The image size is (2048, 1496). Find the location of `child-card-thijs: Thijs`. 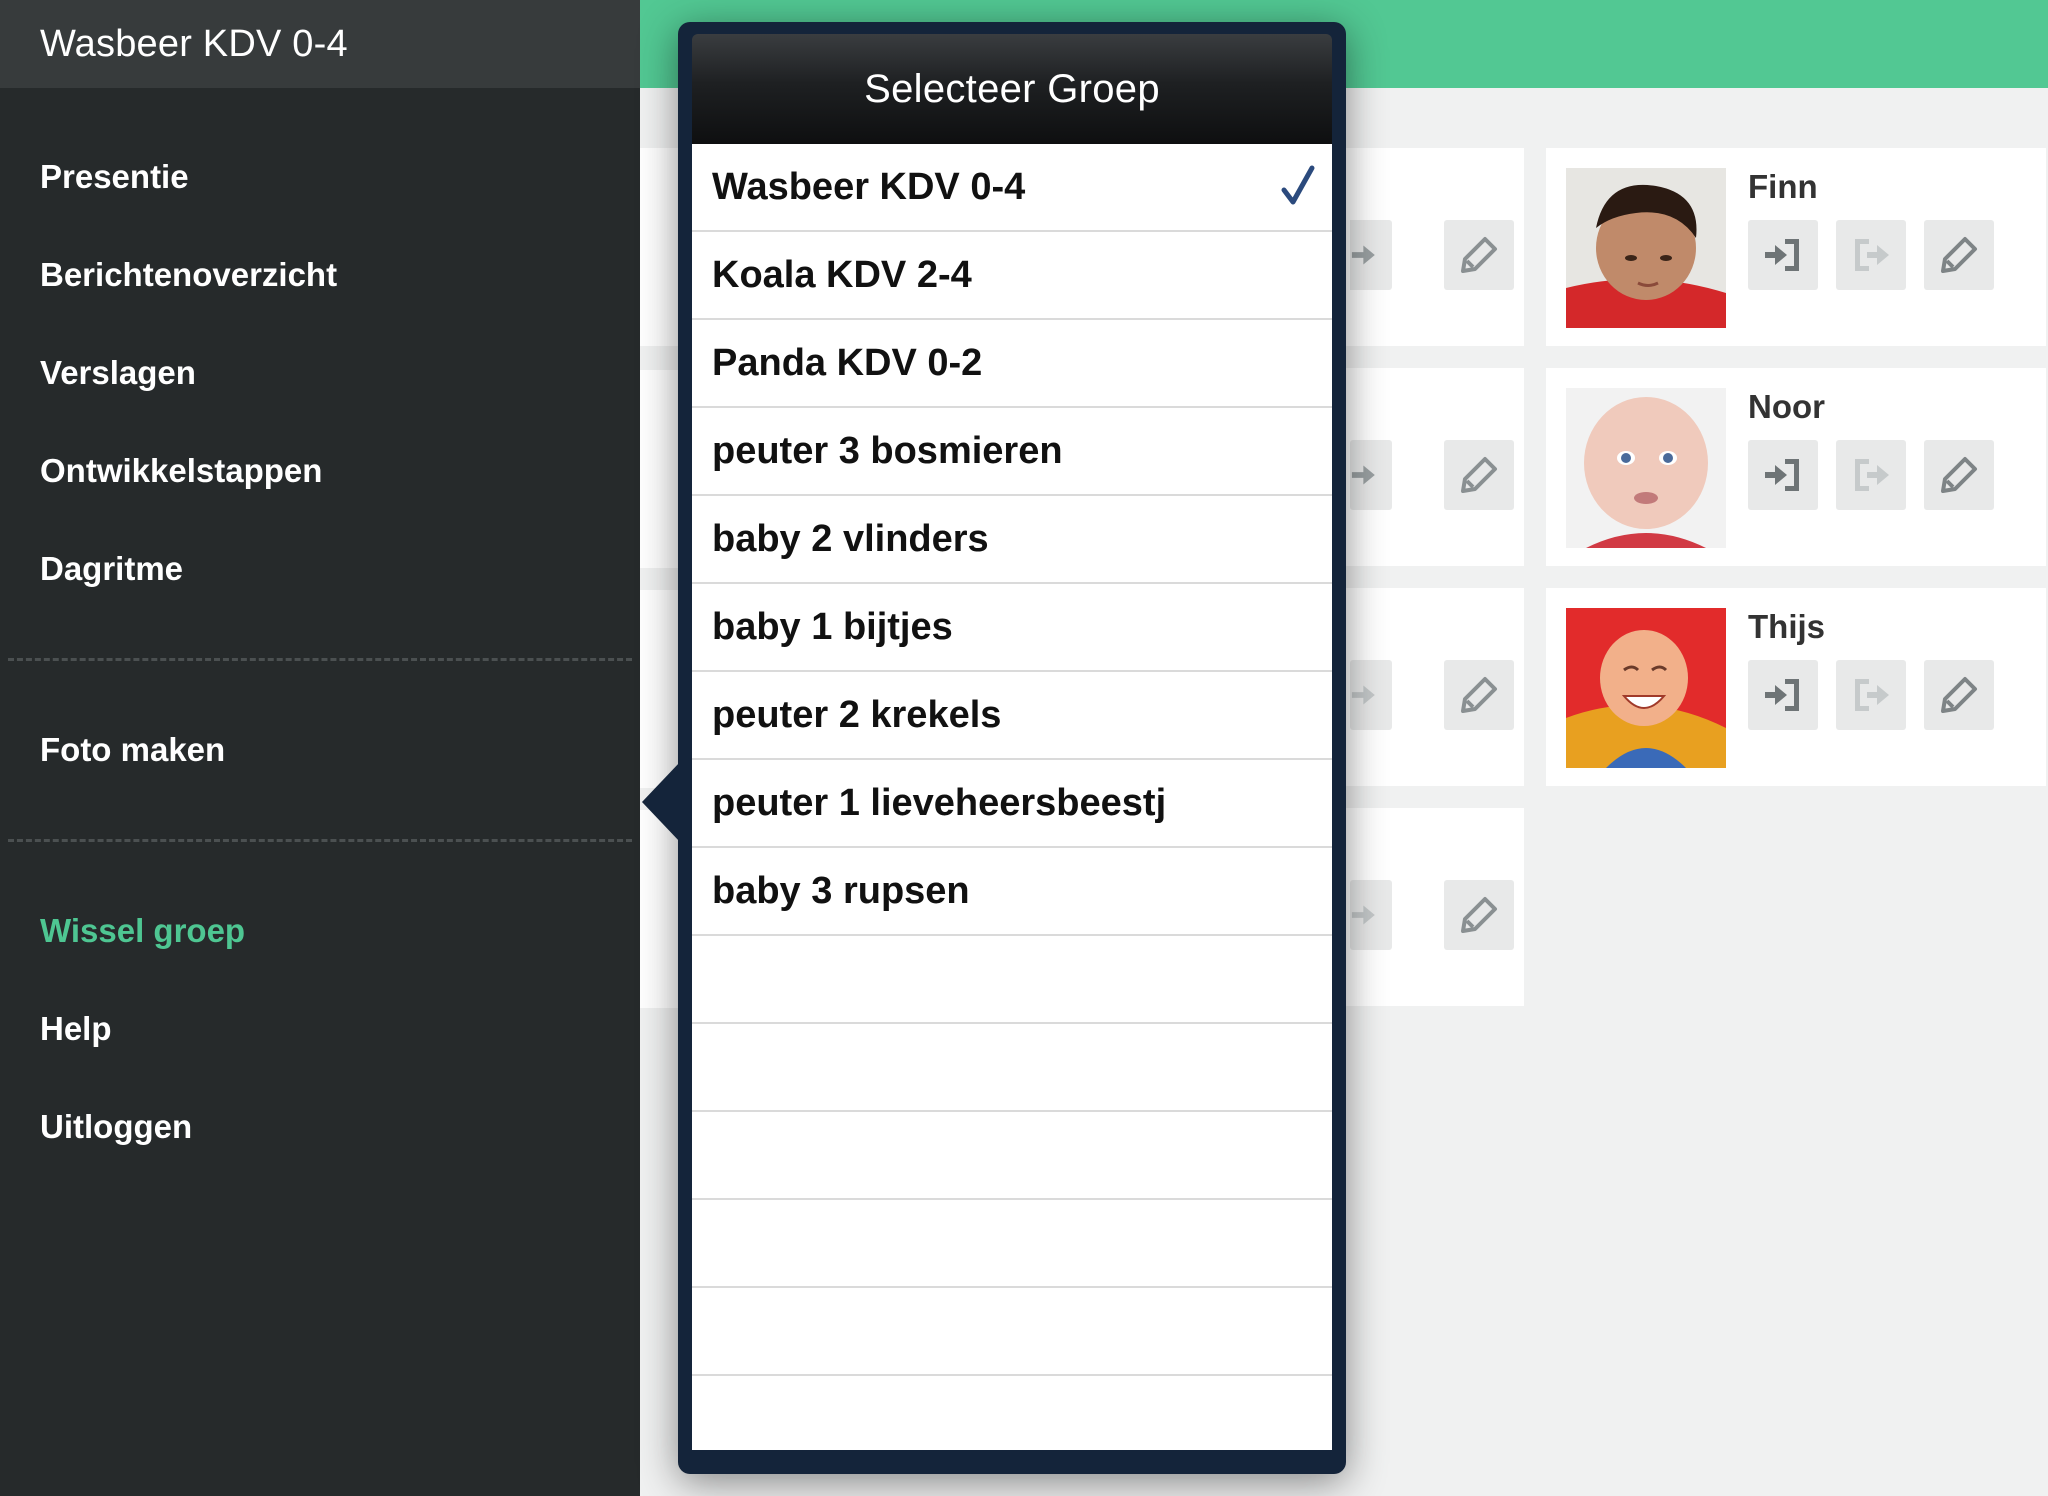

child-card-thijs: Thijs is located at coordinates (1796, 687).